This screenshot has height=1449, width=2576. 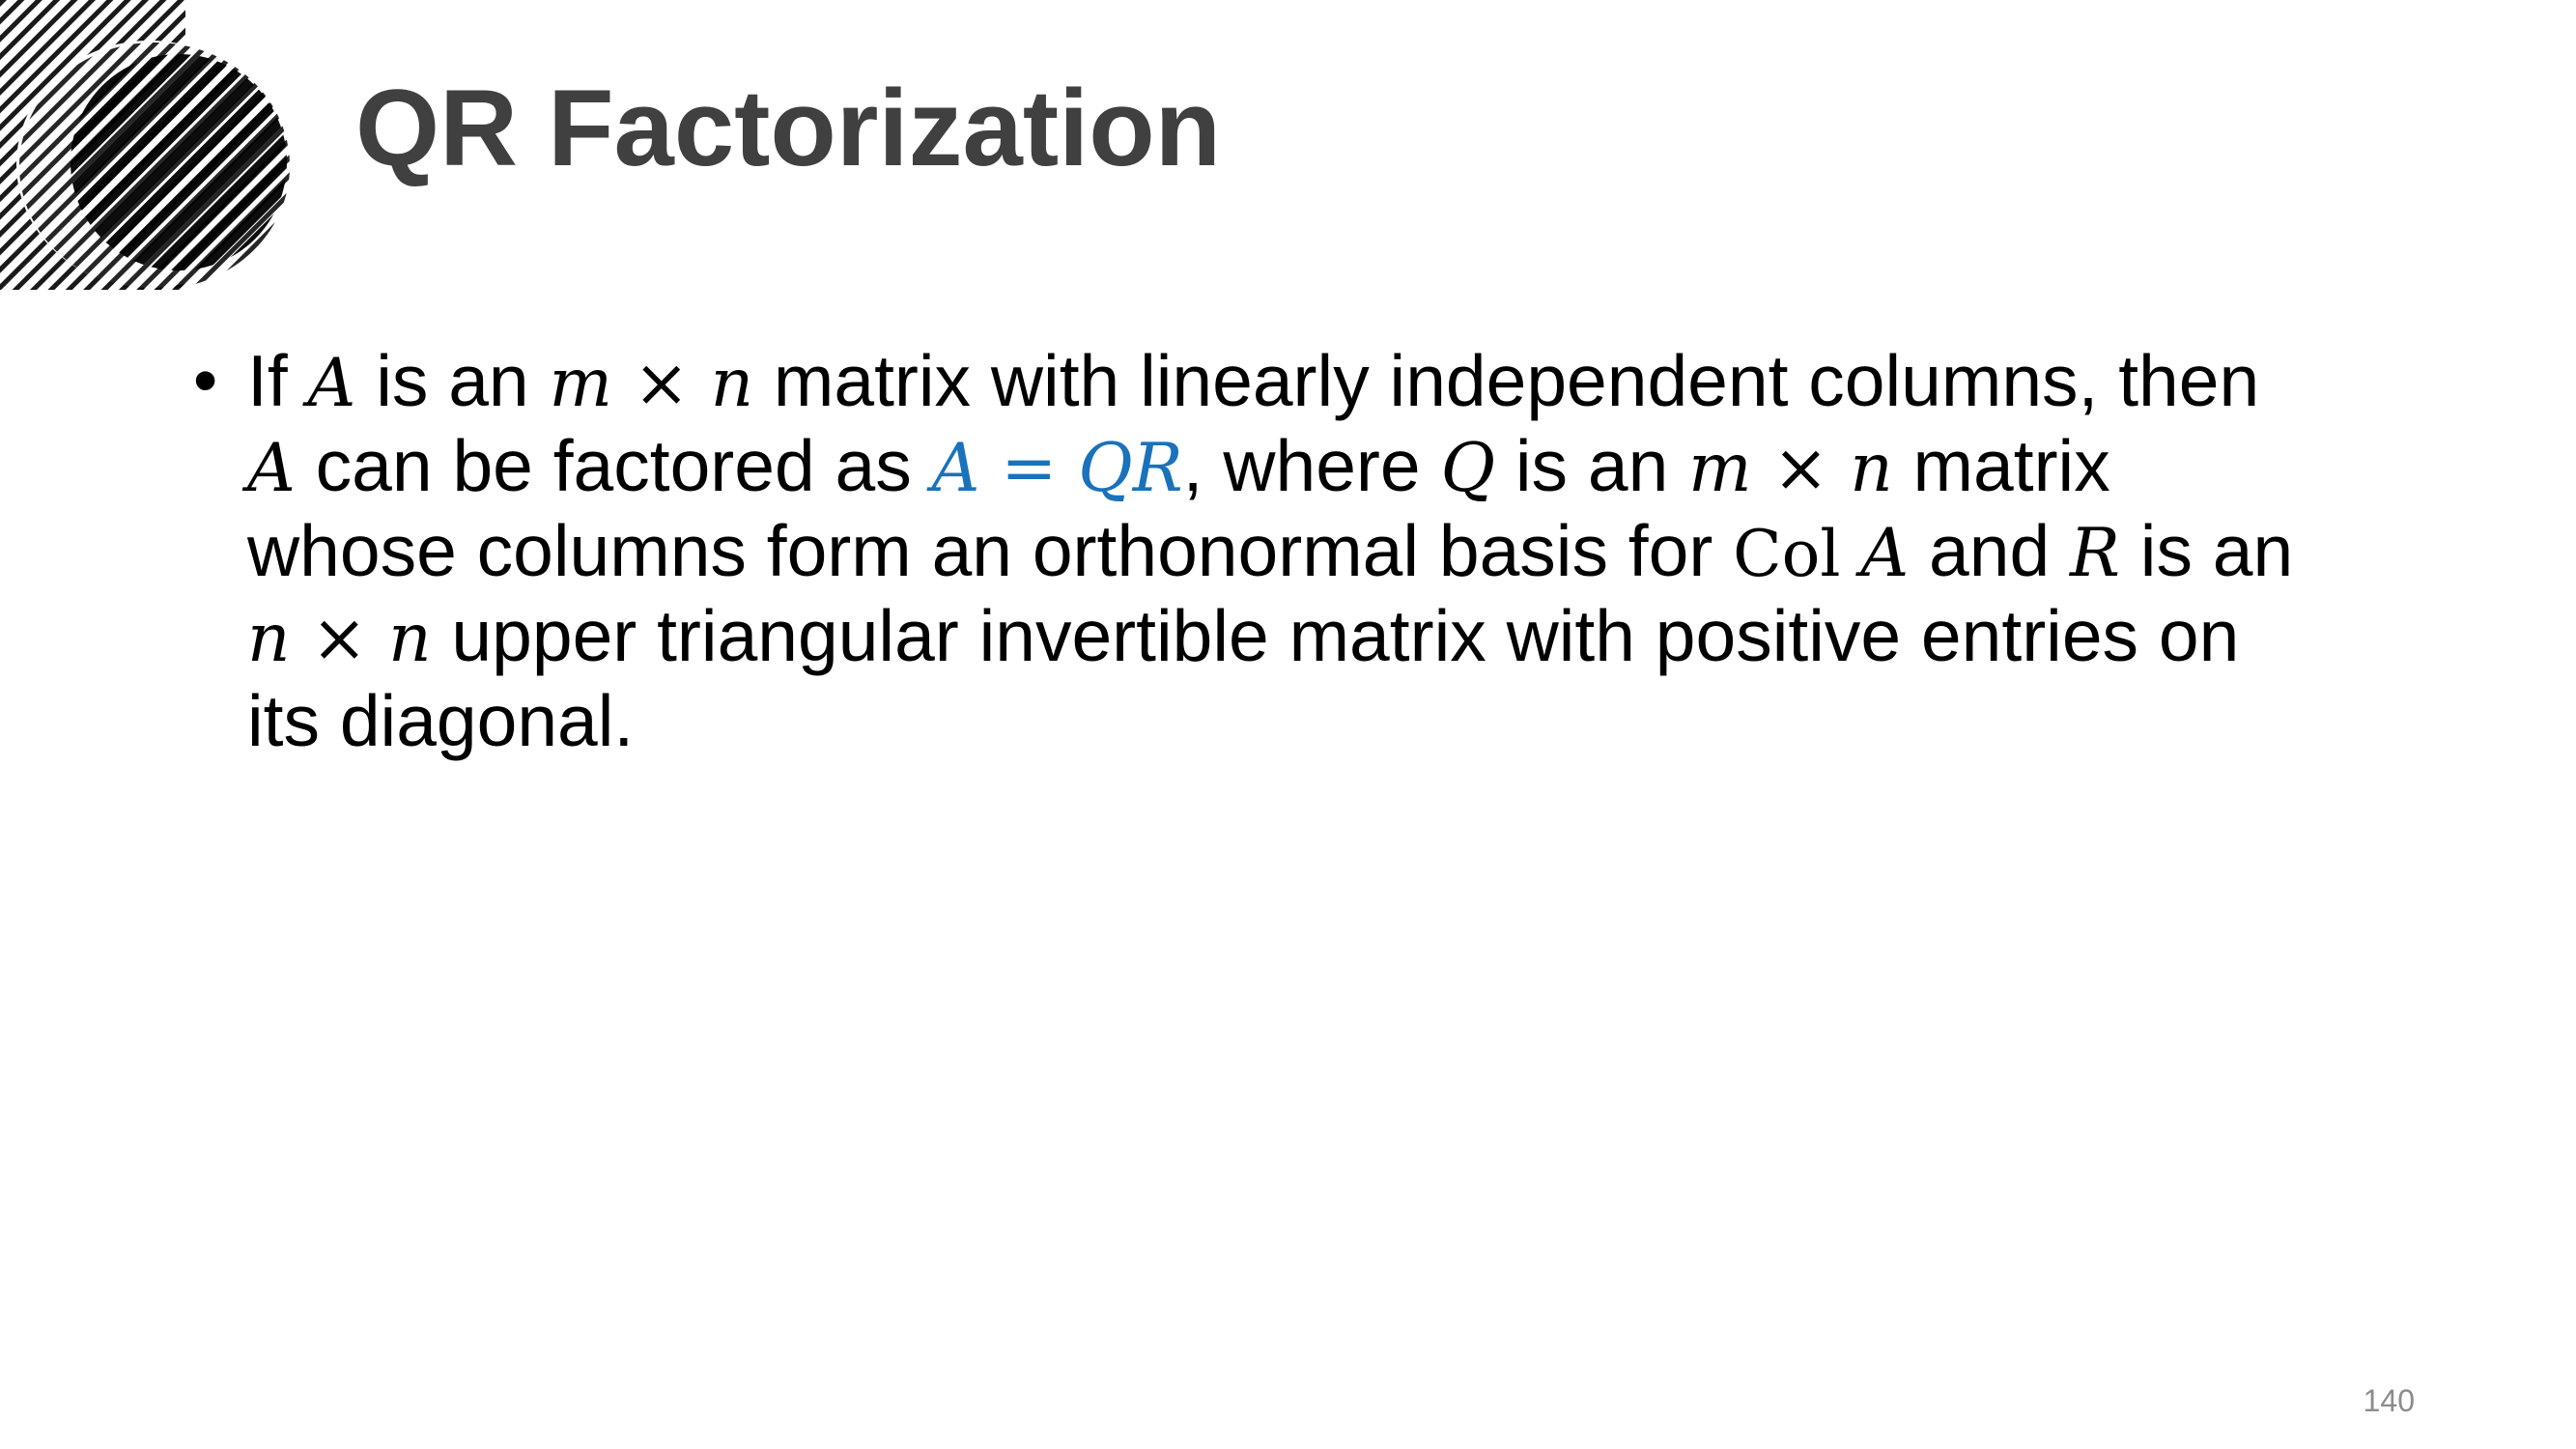 I want to click on equation-term: QR, so click(x=1130, y=468).